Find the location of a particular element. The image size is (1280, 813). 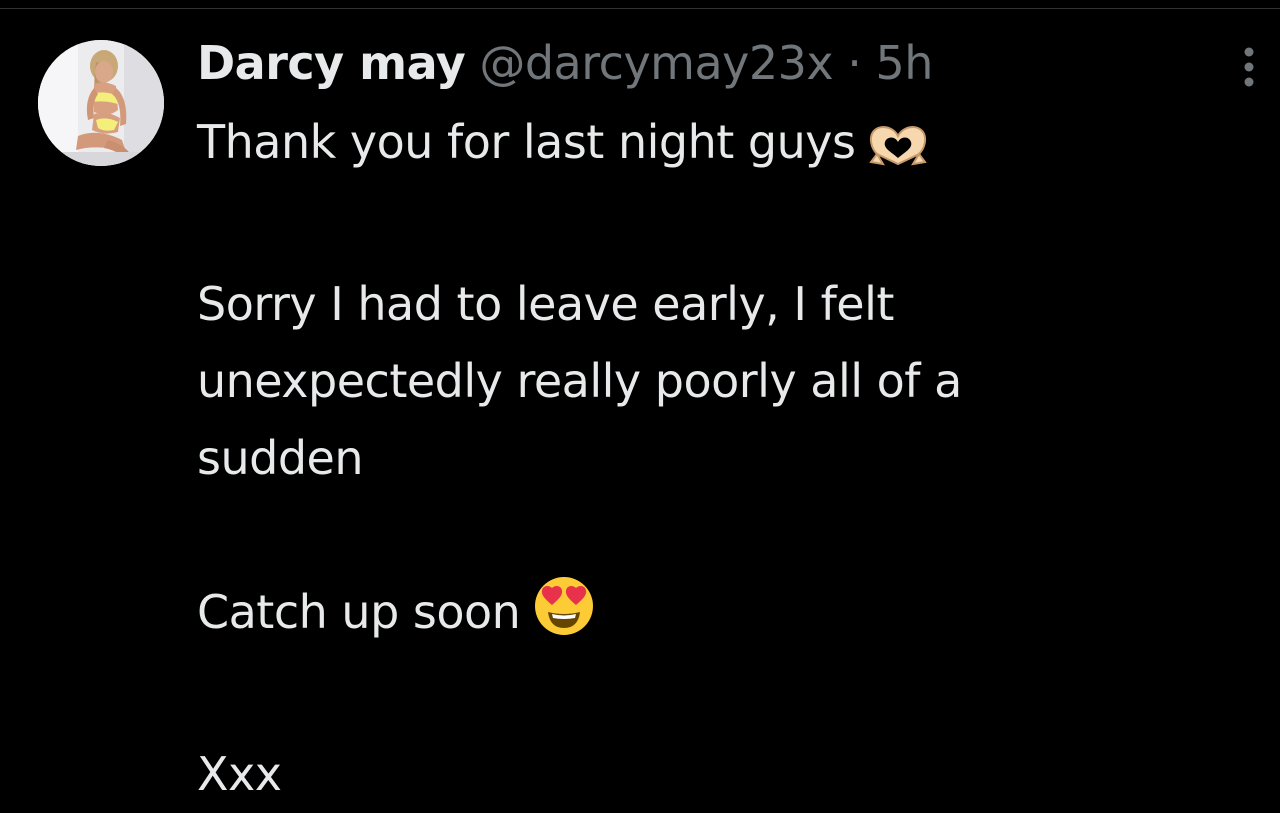

tweet-line: Sorry I had to leave early, I felt is located at coordinates (545, 304).